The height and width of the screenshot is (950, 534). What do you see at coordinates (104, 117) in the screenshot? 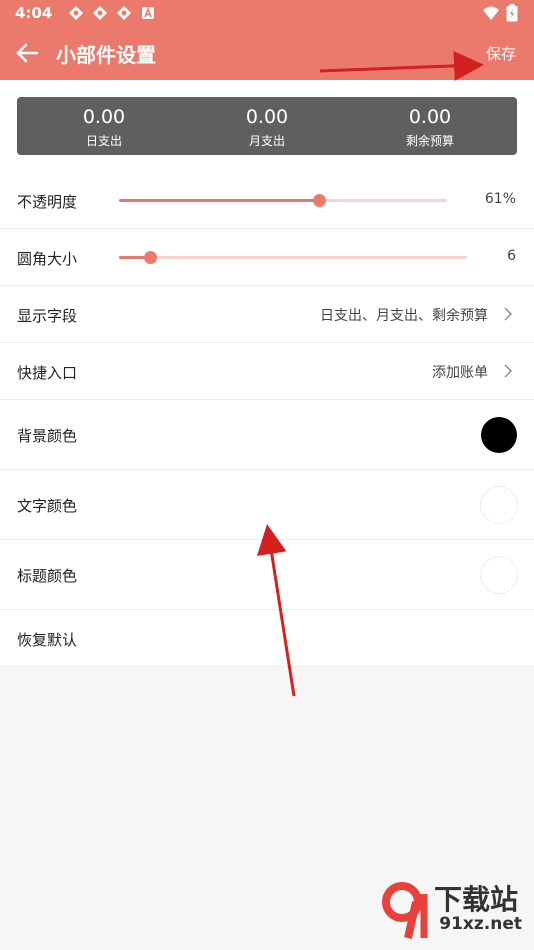
I see `daily-expense-value: 0.00` at bounding box center [104, 117].